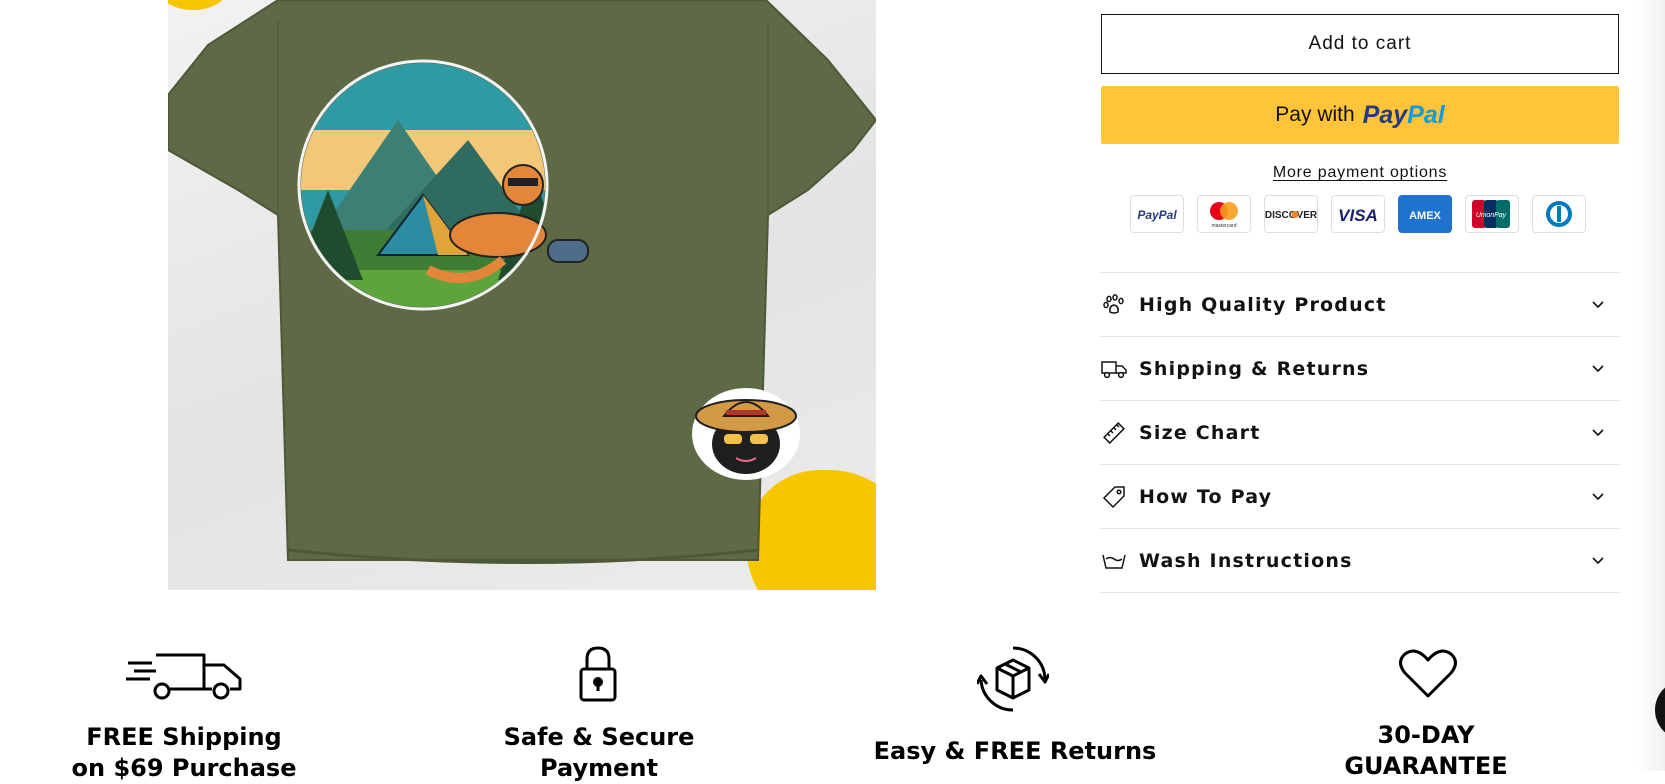 This screenshot has height=784, width=1665. I want to click on accordion-item-shipping-returns: Shipping & Returns, so click(1360, 368).